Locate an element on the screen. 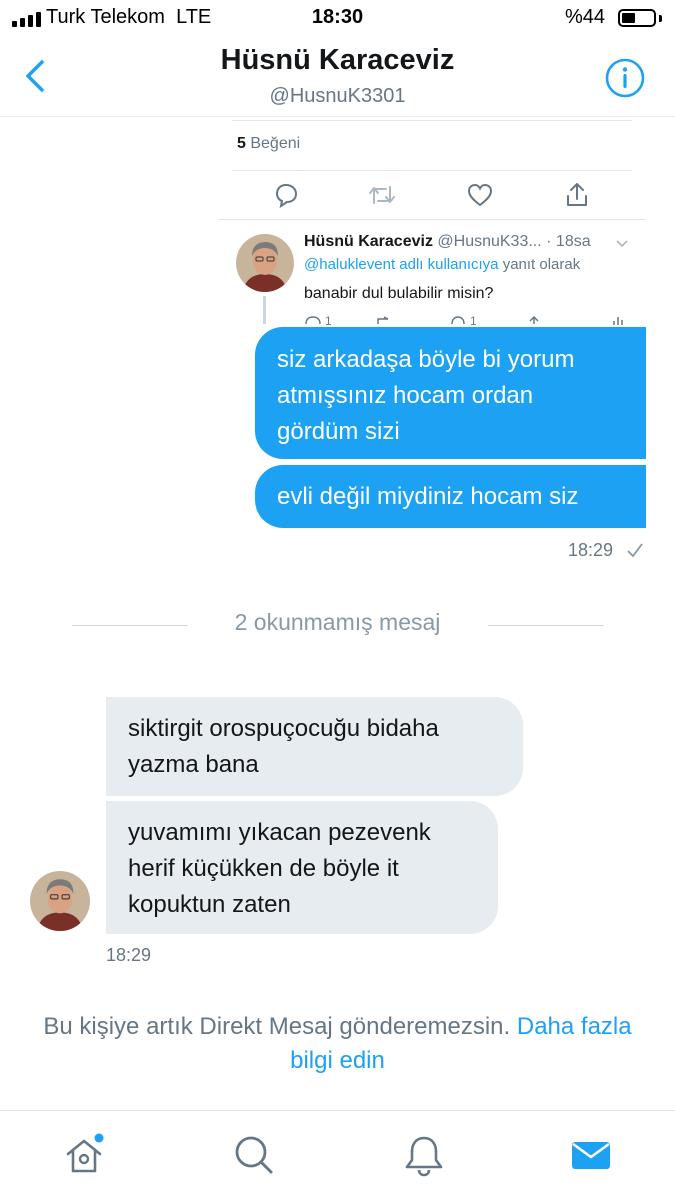 The height and width of the screenshot is (1200, 675). tweet-action-row: 1 1 is located at coordinates (465, 318).